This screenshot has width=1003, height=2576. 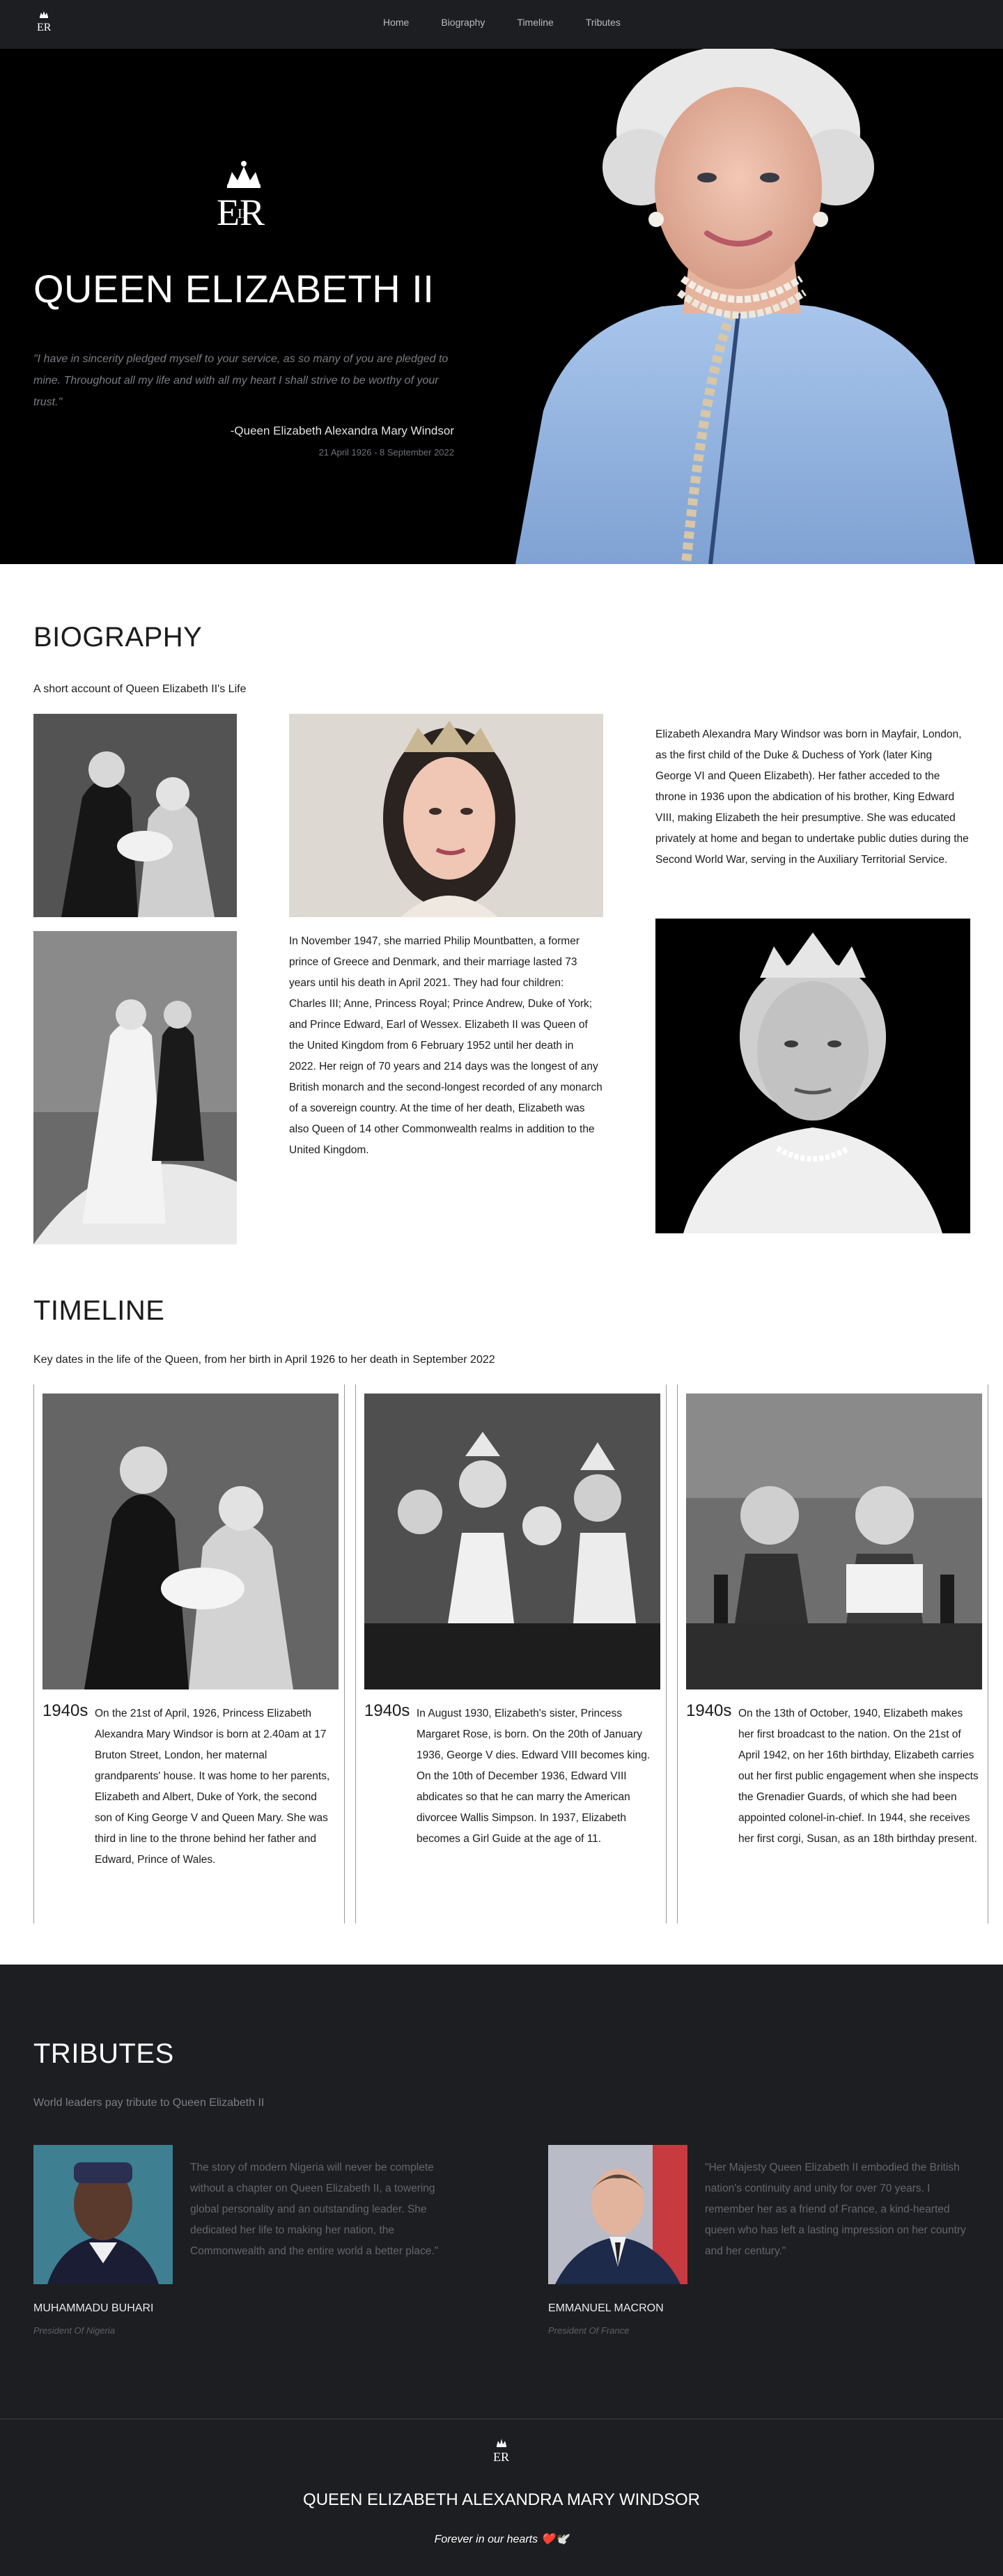 I want to click on hero-title: QUEEN ELIZABETH II, so click(x=234, y=289).